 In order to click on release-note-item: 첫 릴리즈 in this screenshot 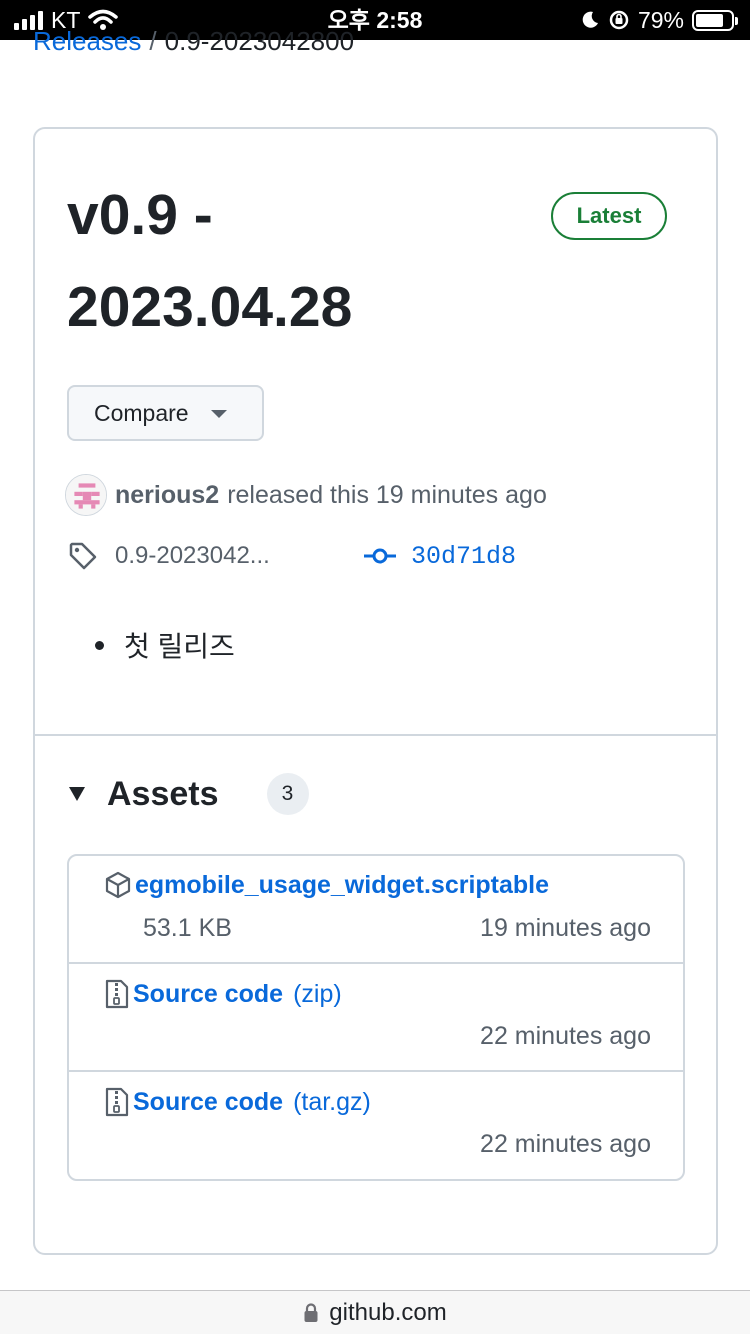, I will do `click(179, 646)`.